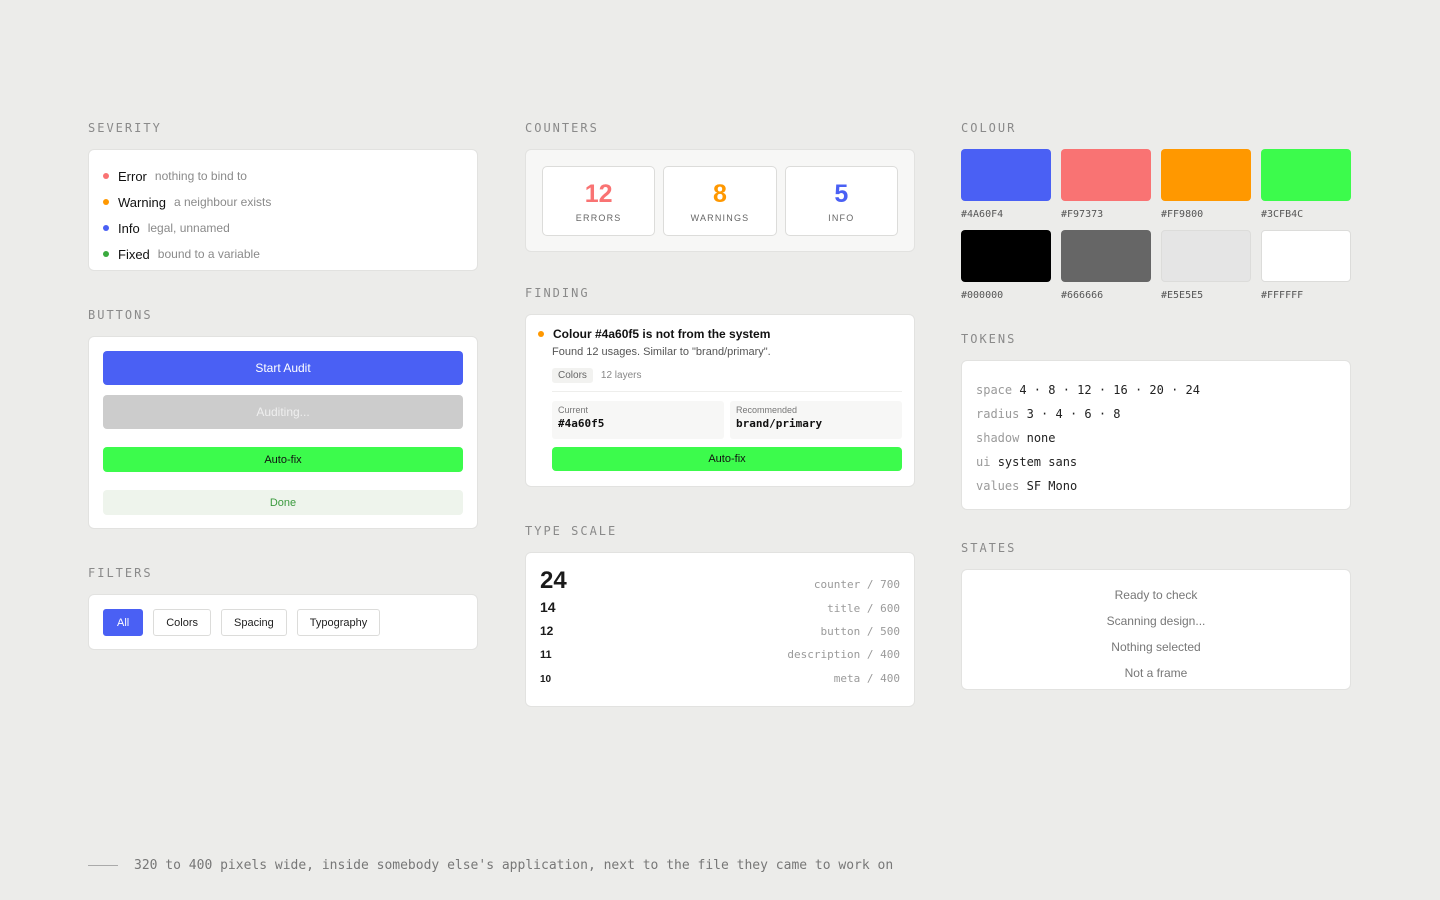 Image resolution: width=1440 pixels, height=900 pixels. Describe the element at coordinates (720, 217) in the screenshot. I see `counter-label: WARNINGS` at that location.